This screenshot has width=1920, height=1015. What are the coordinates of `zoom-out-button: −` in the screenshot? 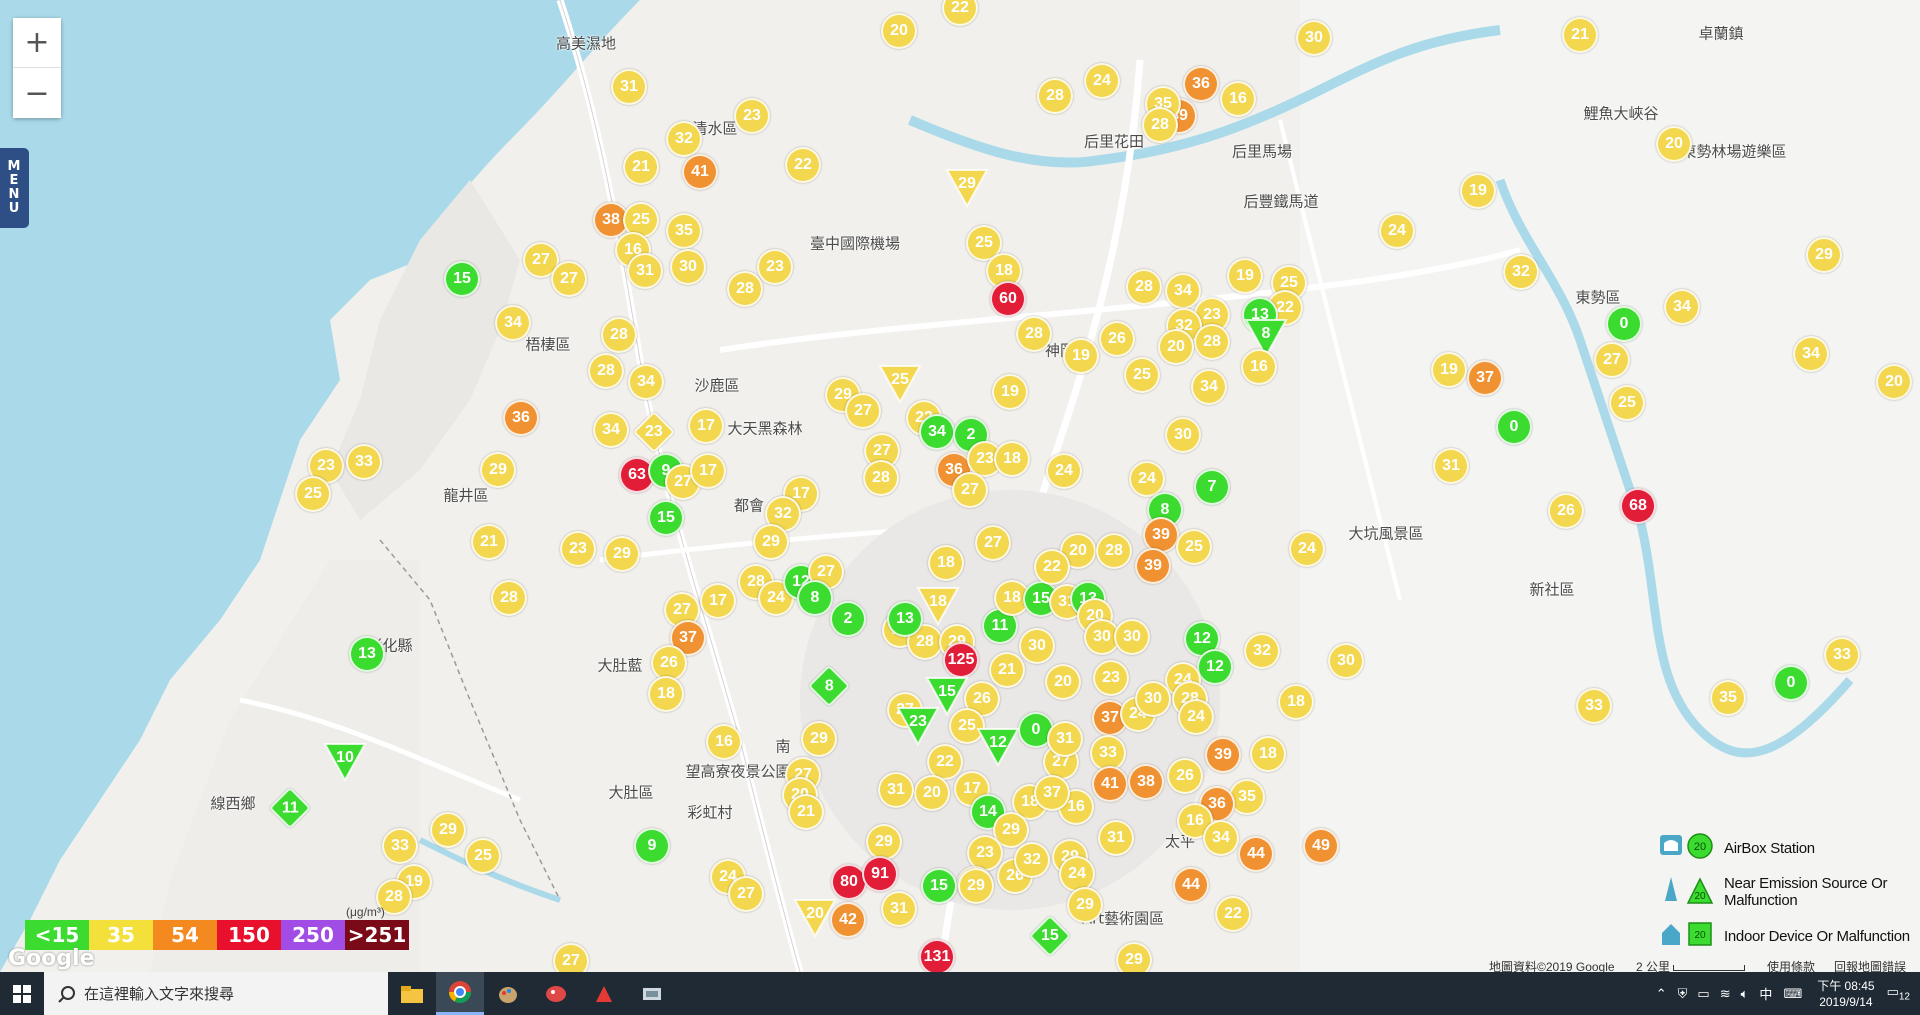 It's located at (37, 93).